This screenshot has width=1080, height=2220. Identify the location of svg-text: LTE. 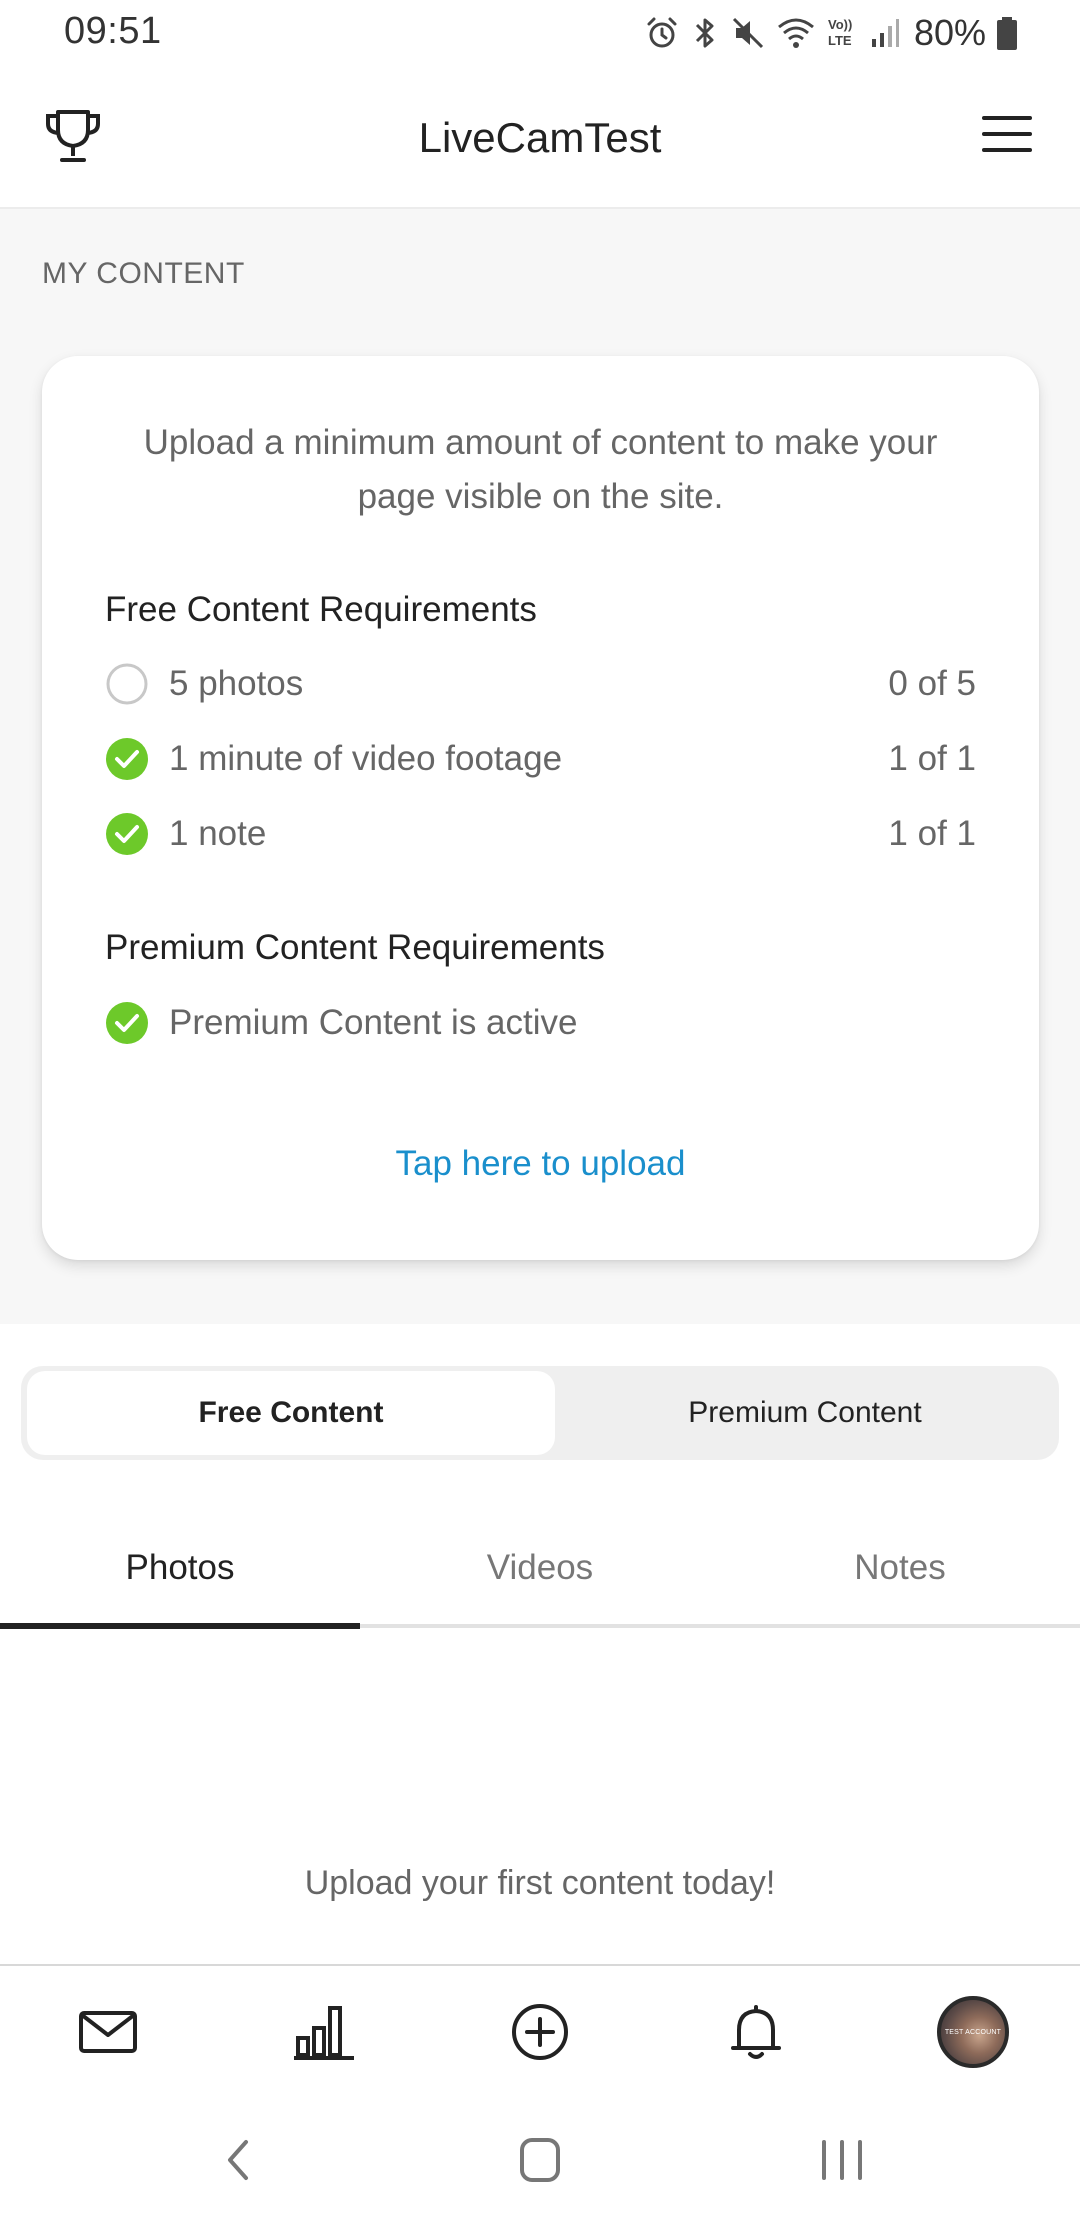
(840, 40).